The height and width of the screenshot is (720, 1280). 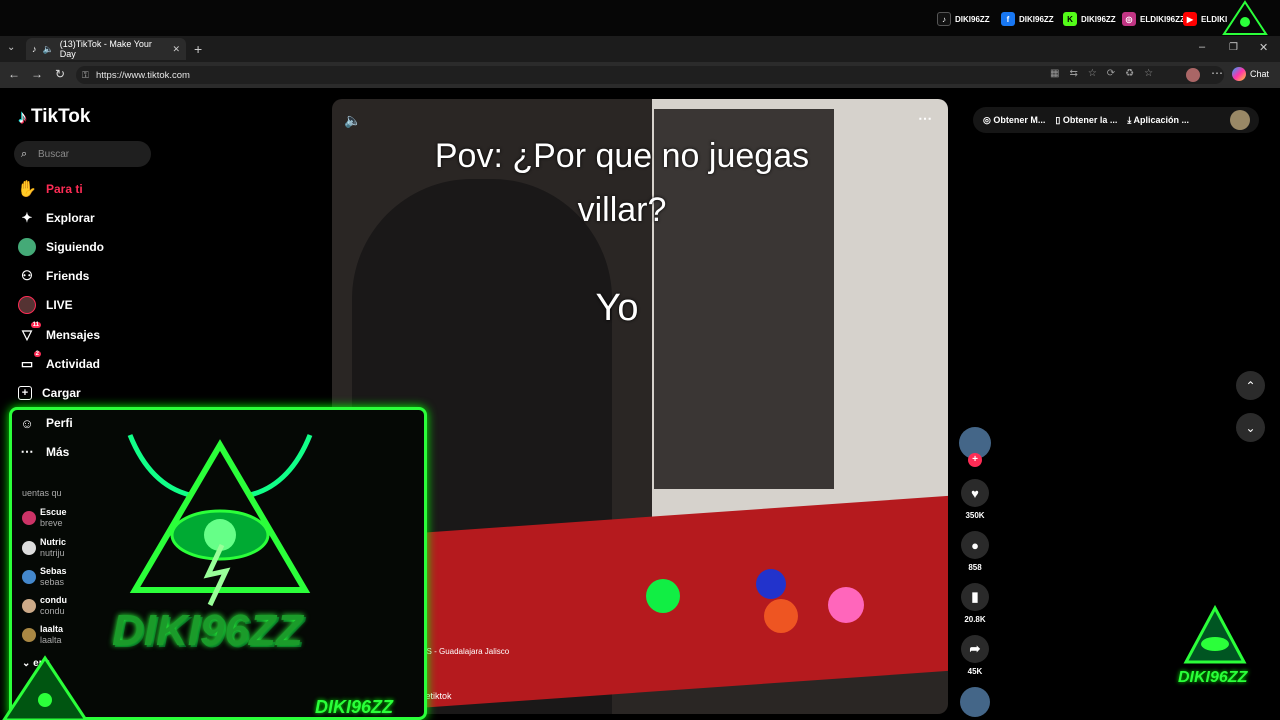 I want to click on pool-ball-red, so click(x=781, y=616).